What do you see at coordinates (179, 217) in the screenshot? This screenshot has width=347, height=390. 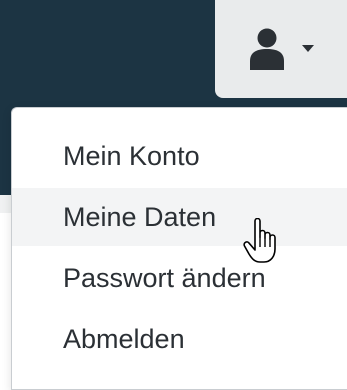 I see `menu-item-meine-daten: Meine Daten` at bounding box center [179, 217].